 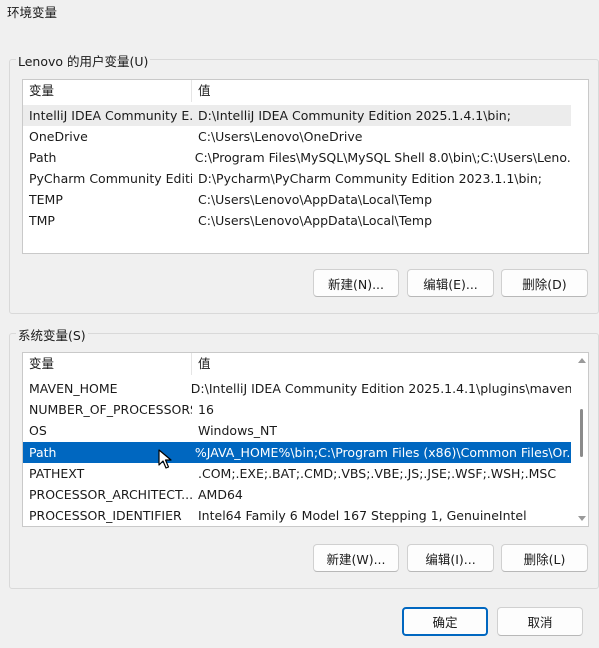 I want to click on variable-name: NUMBER_OF_PROCESSORS, so click(x=110, y=409).